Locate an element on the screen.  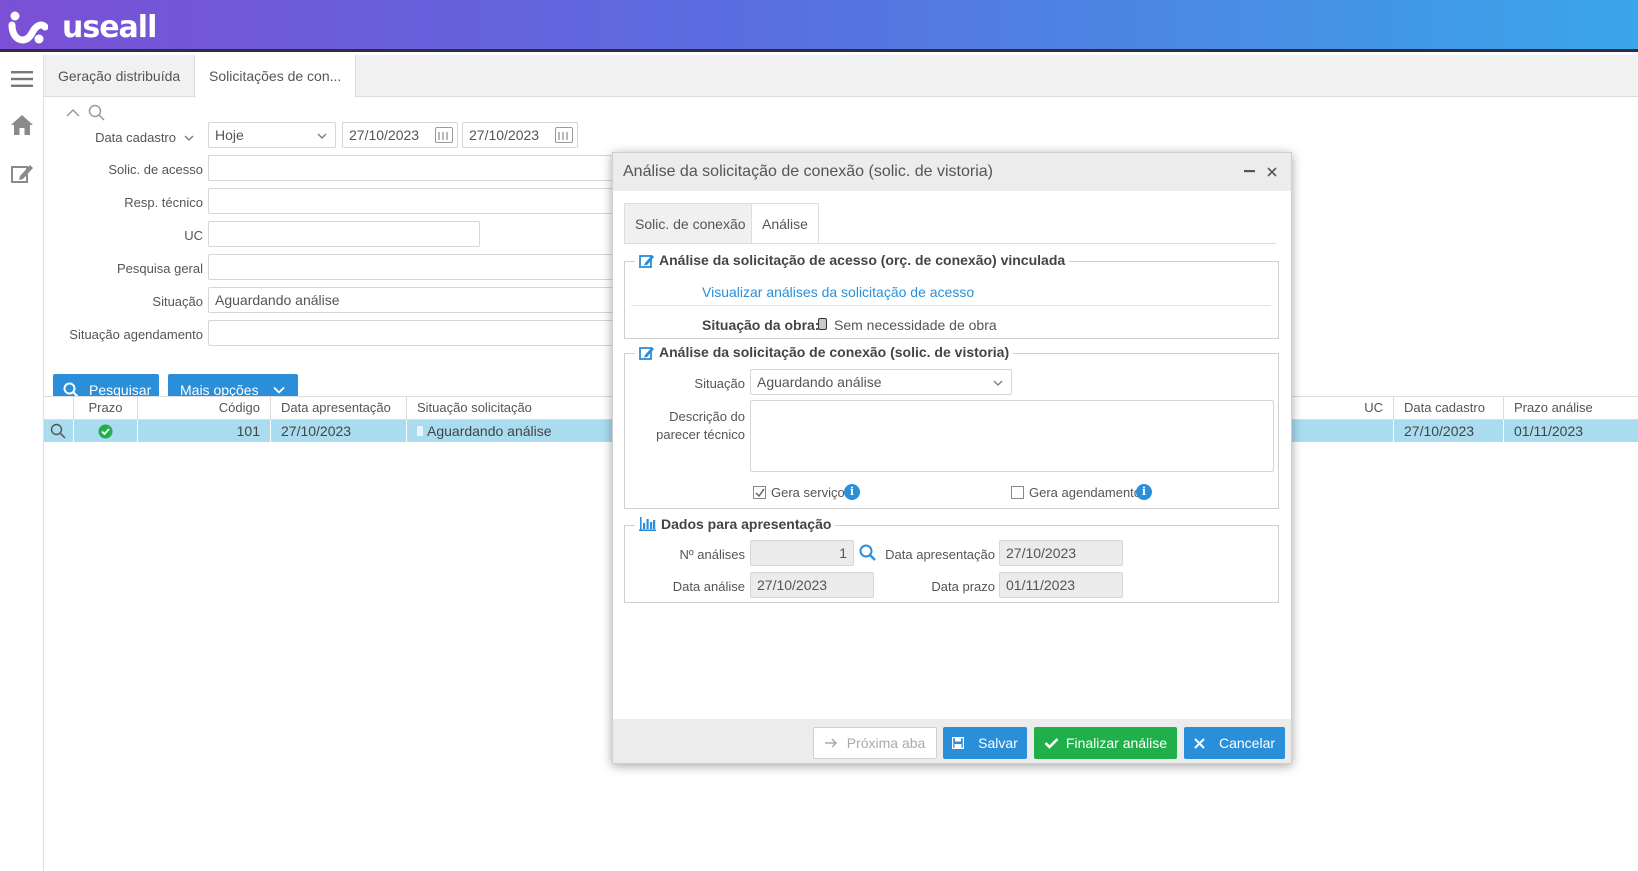
finalizar-analise-button: Finalizar análise is located at coordinates (1105, 743).